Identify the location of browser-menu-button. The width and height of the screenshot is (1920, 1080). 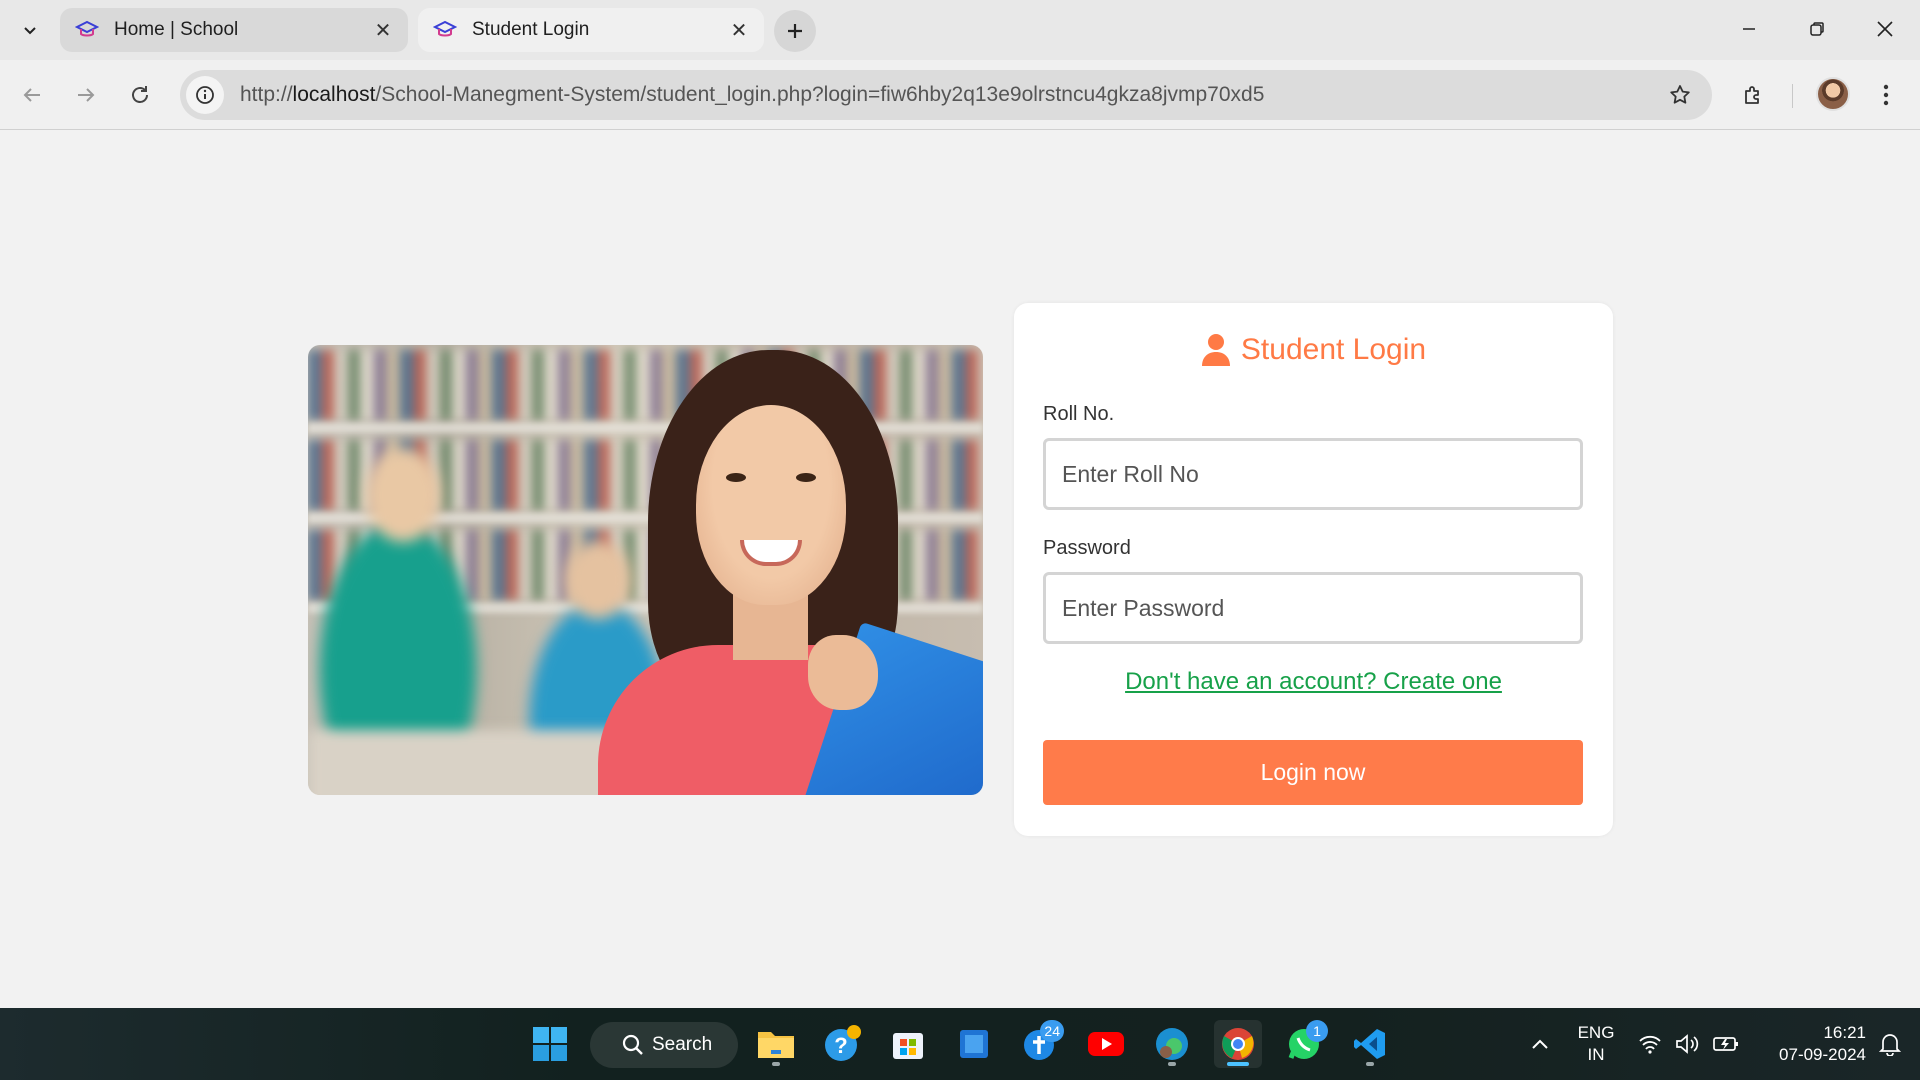
(1886, 95).